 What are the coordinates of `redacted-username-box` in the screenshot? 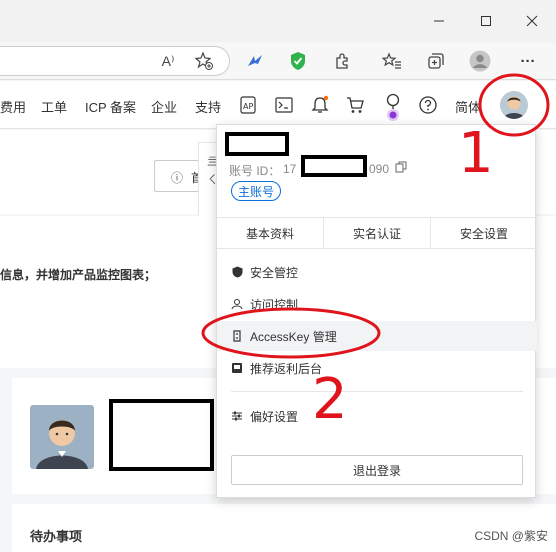 It's located at (257, 144).